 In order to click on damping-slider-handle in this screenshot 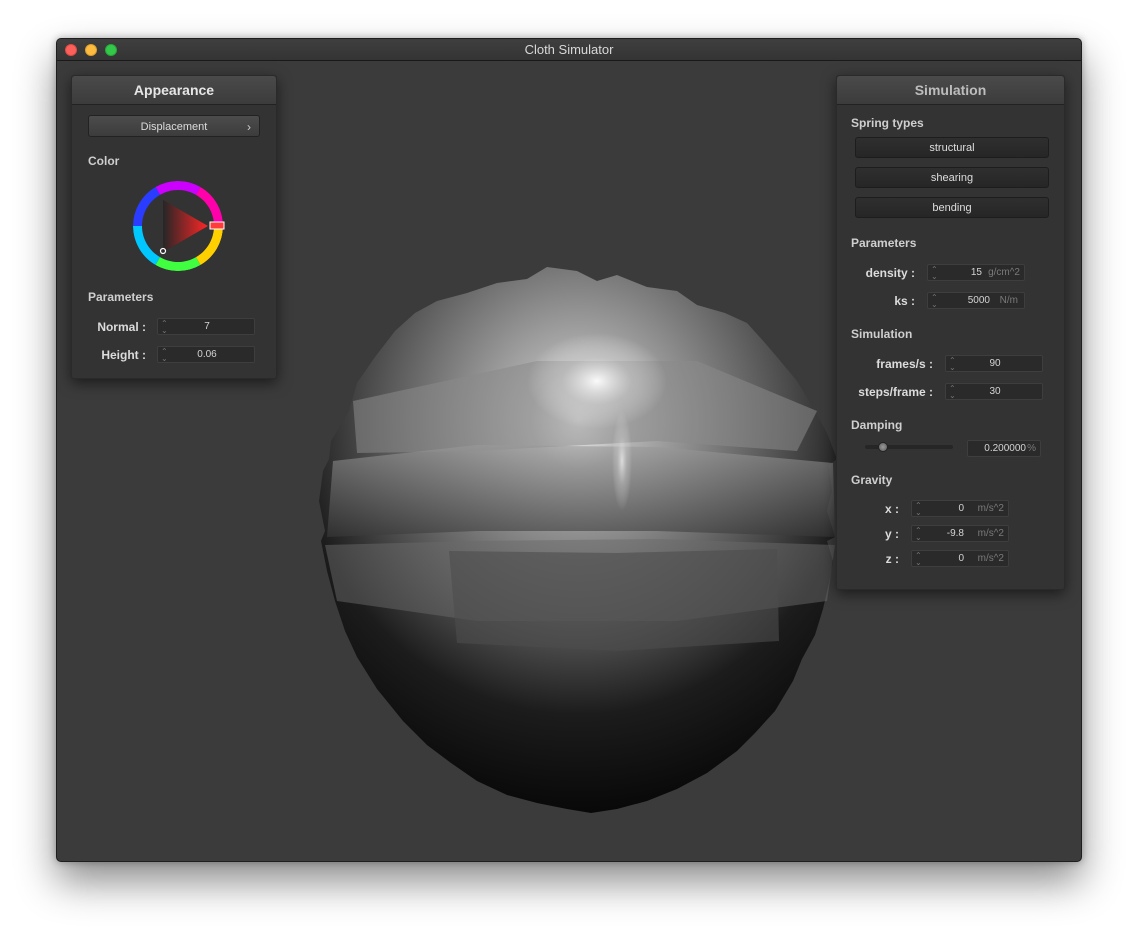, I will do `click(882, 447)`.